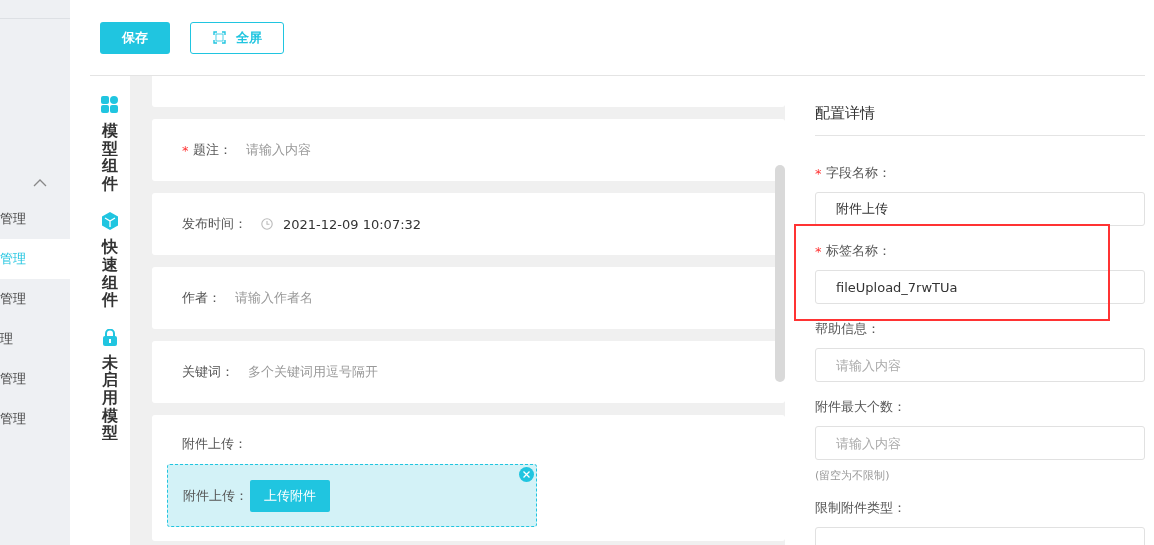 The height and width of the screenshot is (545, 1154). I want to click on upload-label: 附件上传：, so click(215, 495).